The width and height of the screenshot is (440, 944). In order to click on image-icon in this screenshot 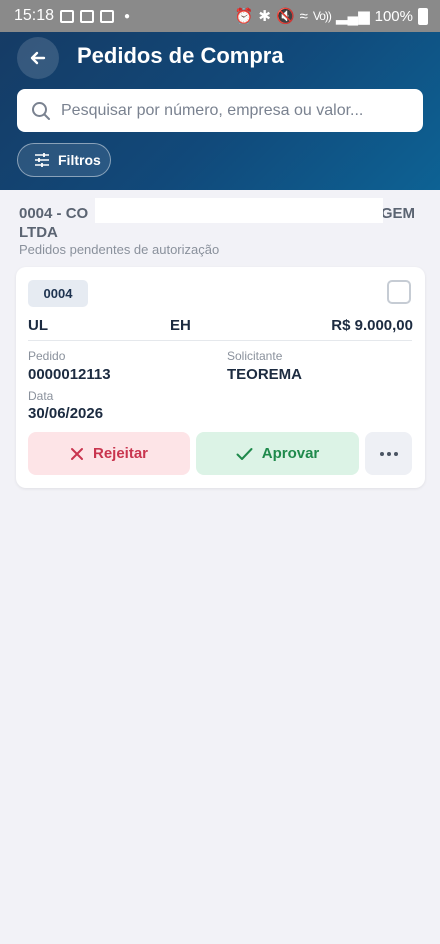, I will do `click(107, 16)`.